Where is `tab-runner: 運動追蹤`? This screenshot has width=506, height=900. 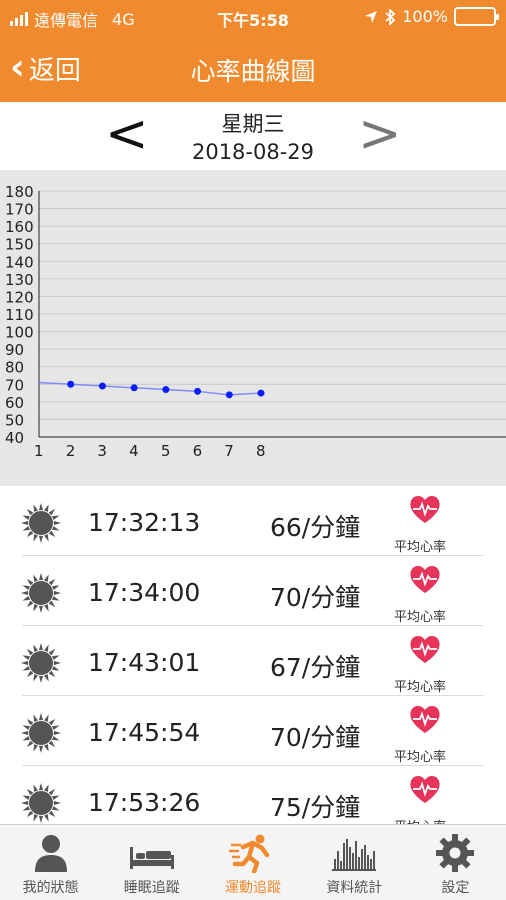
tab-runner: 運動追蹤 is located at coordinates (252, 862).